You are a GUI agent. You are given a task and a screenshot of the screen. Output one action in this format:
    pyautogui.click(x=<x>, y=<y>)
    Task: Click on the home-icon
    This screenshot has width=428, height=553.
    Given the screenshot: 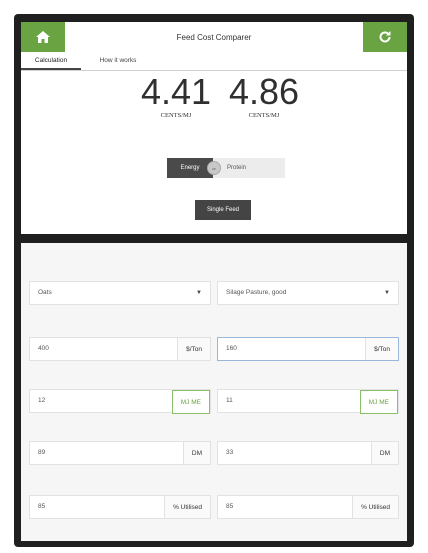 What is the action you would take?
    pyautogui.click(x=43, y=37)
    